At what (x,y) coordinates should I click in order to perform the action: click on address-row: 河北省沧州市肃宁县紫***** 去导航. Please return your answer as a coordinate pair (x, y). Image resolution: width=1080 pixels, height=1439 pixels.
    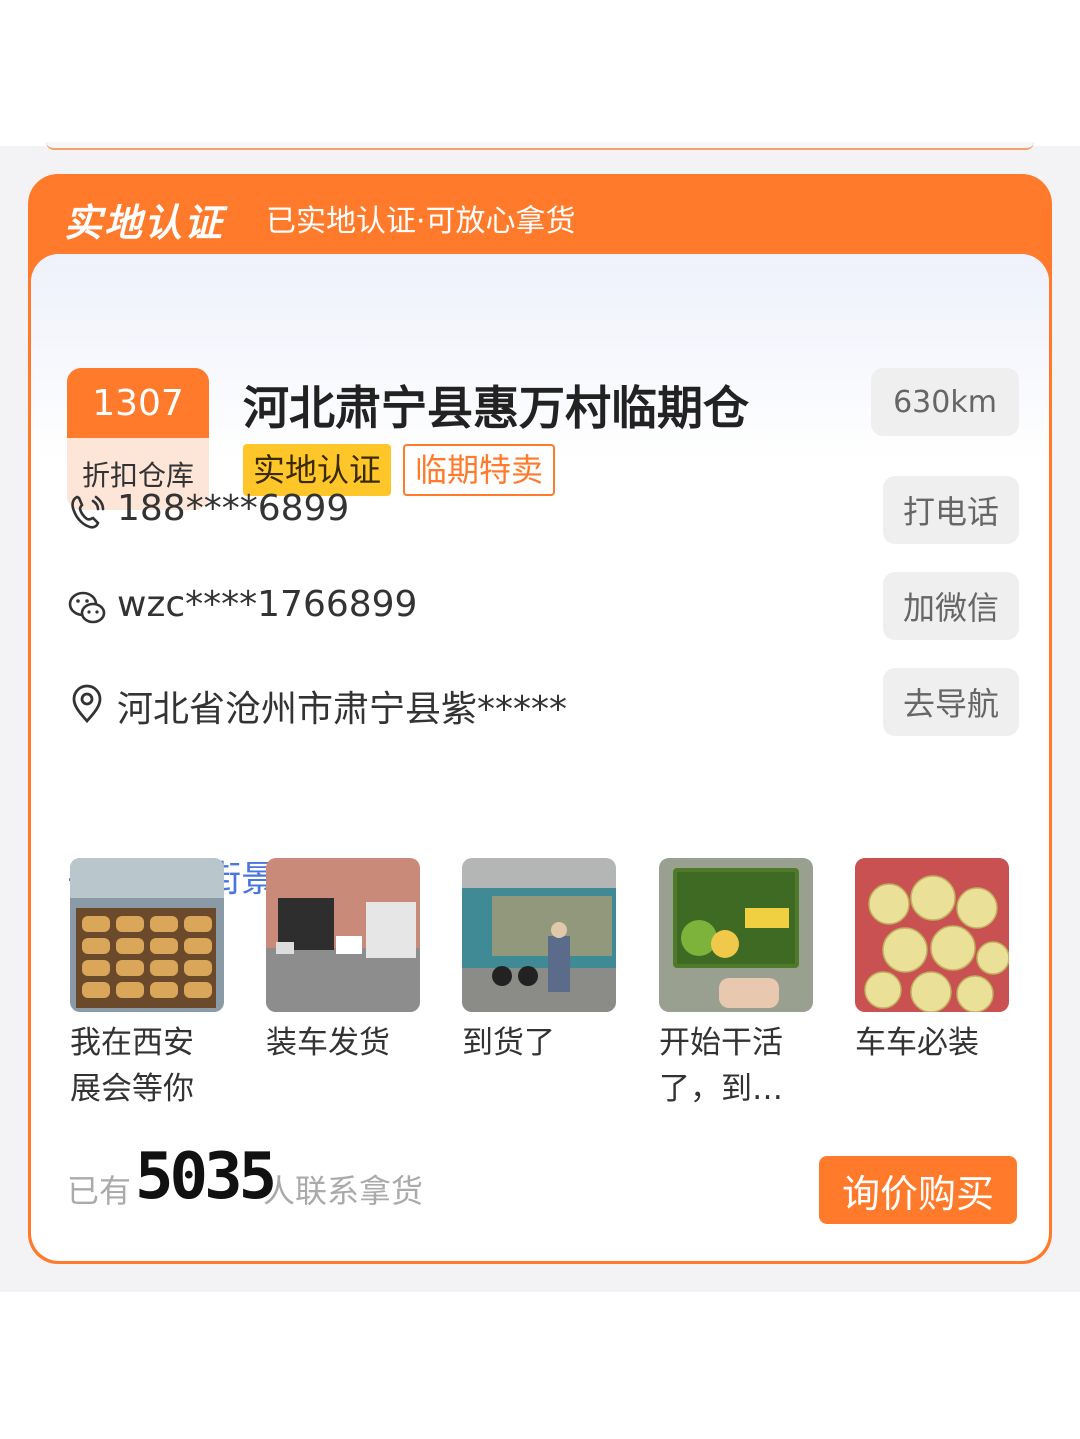
    Looking at the image, I should click on (543, 702).